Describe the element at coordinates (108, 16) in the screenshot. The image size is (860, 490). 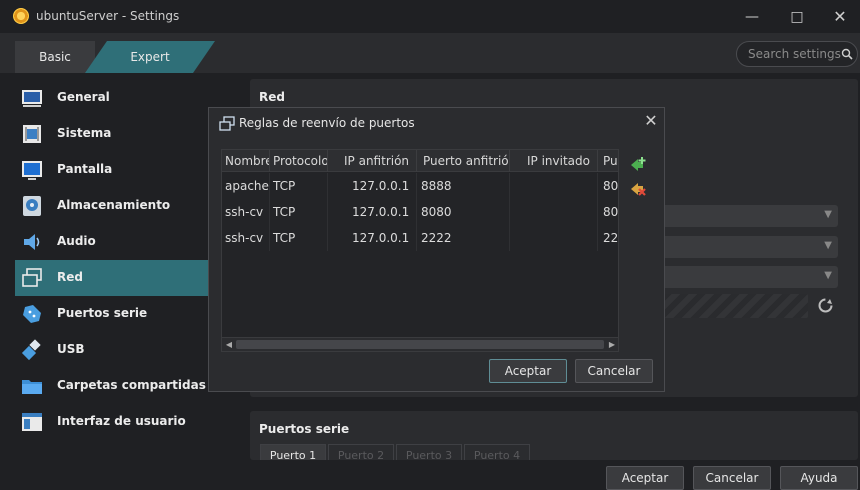
I see `window-title: ubuntuServer - Settings` at that location.